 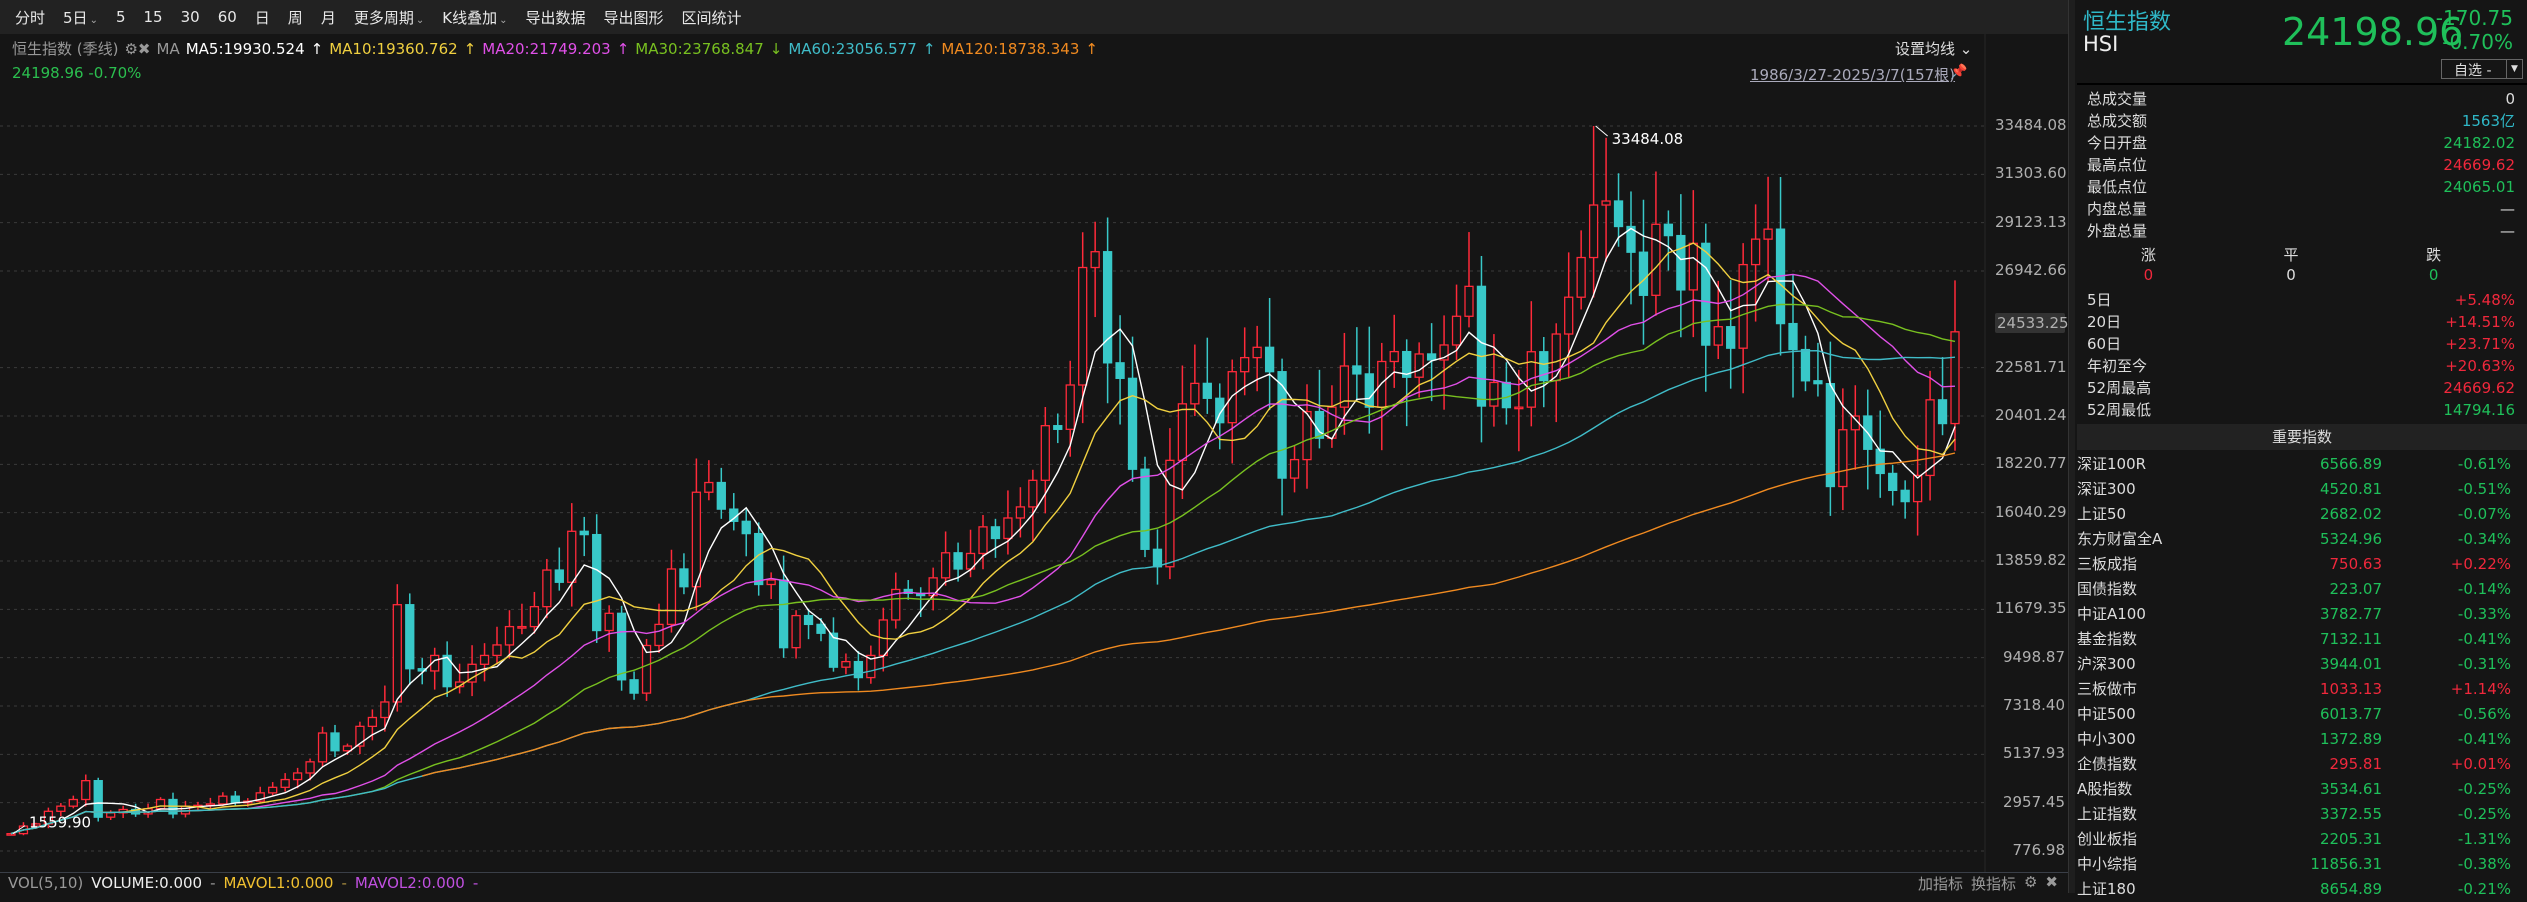 I want to click on toolbar-item: 区间统计, so click(x=712, y=17).